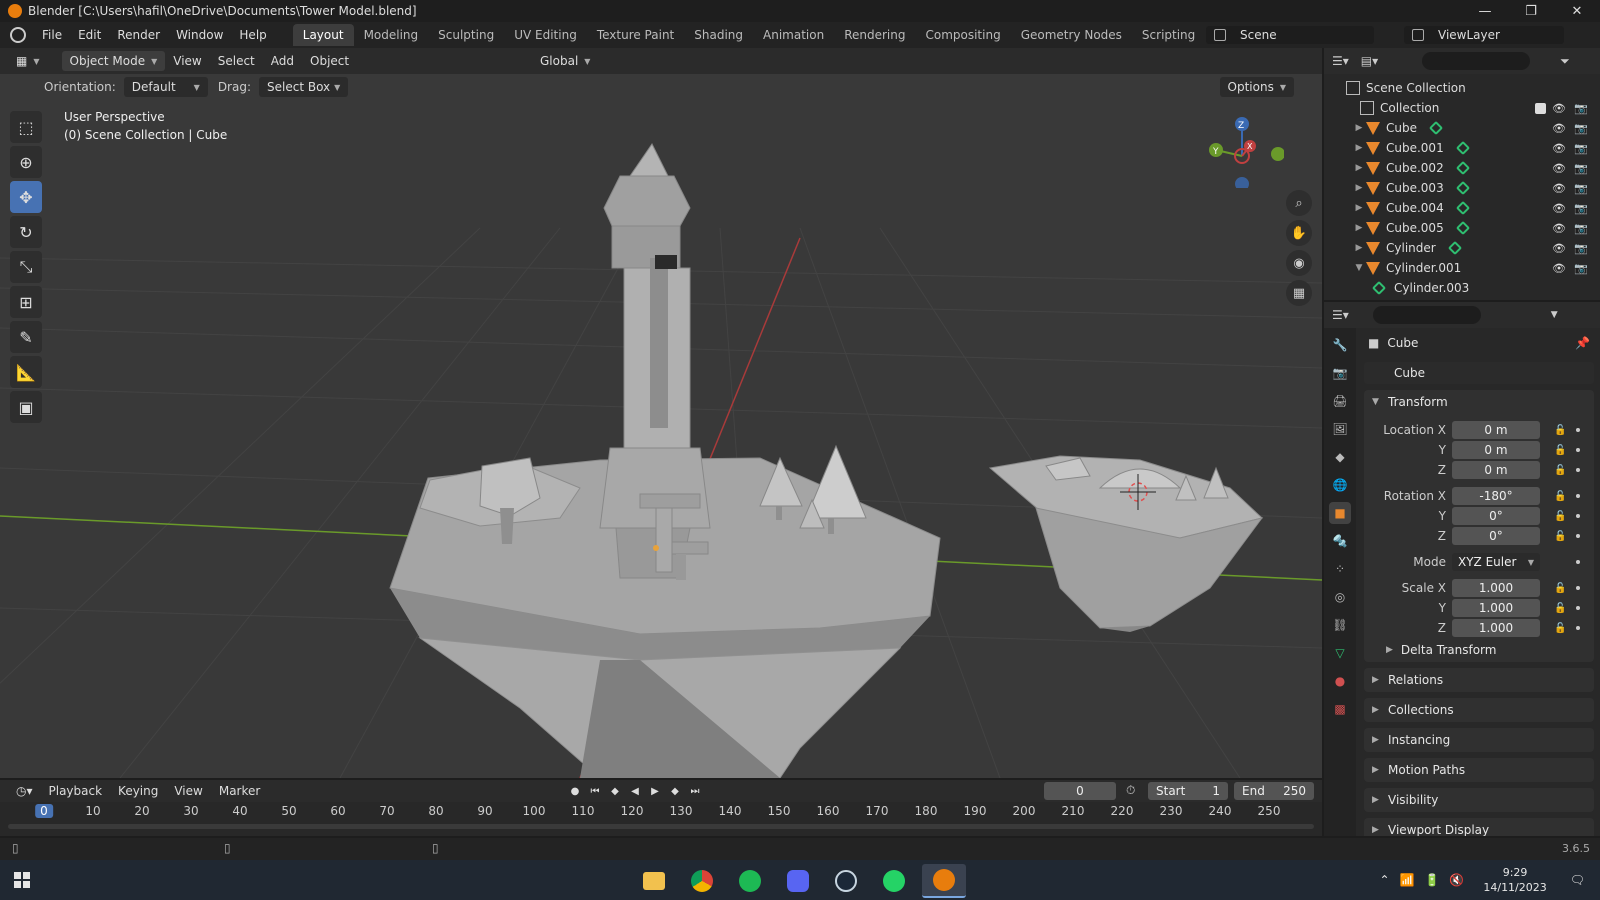 This screenshot has height=900, width=1600. I want to click on start-frame-field: Start 1, so click(1188, 791).